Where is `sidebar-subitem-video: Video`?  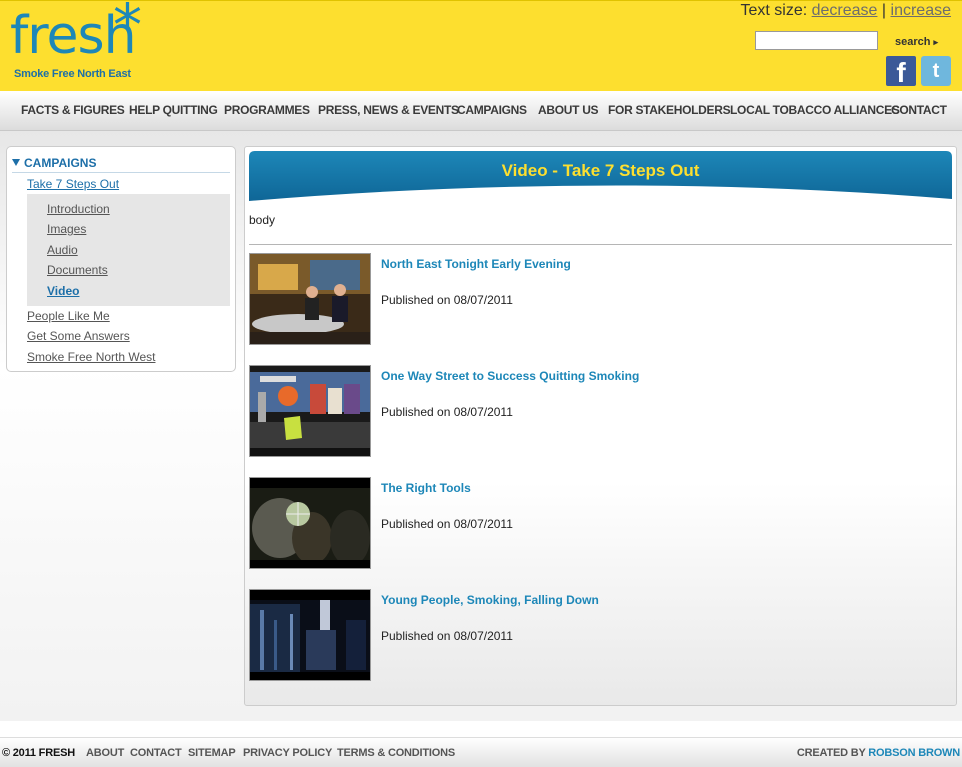
sidebar-subitem-video: Video is located at coordinates (63, 291).